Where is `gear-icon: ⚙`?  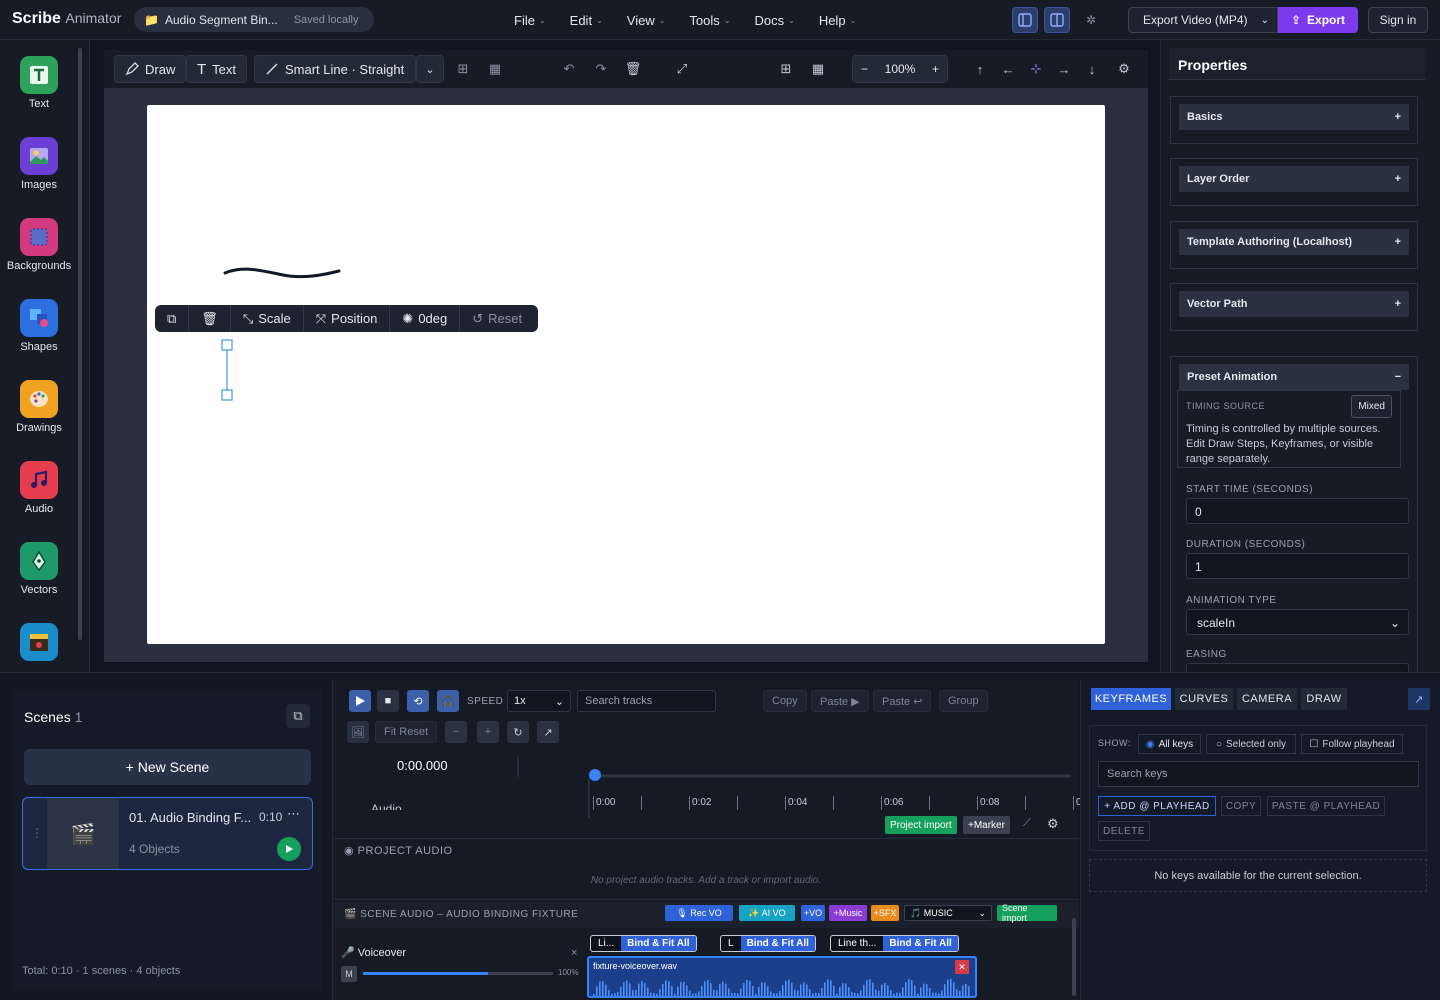 gear-icon: ⚙ is located at coordinates (1053, 824).